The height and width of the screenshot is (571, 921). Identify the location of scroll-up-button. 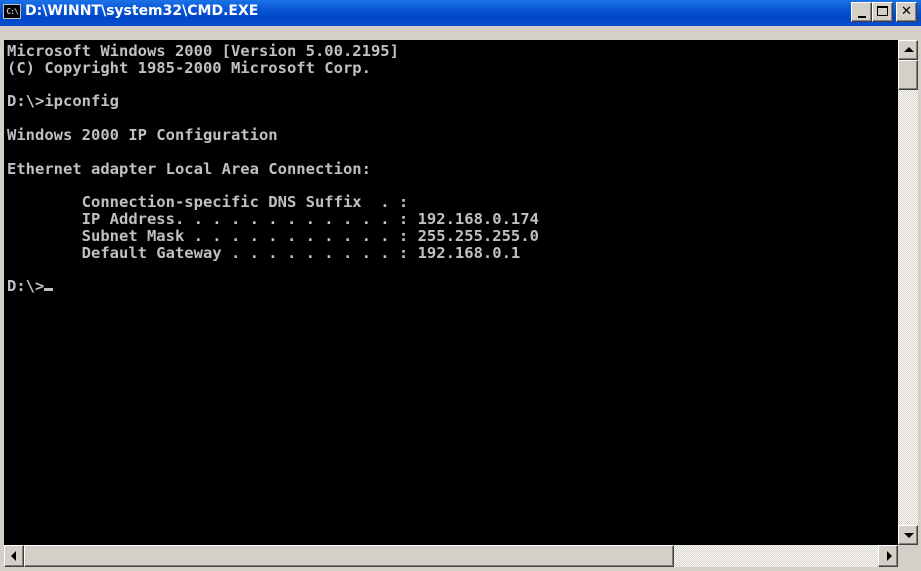
(908, 50).